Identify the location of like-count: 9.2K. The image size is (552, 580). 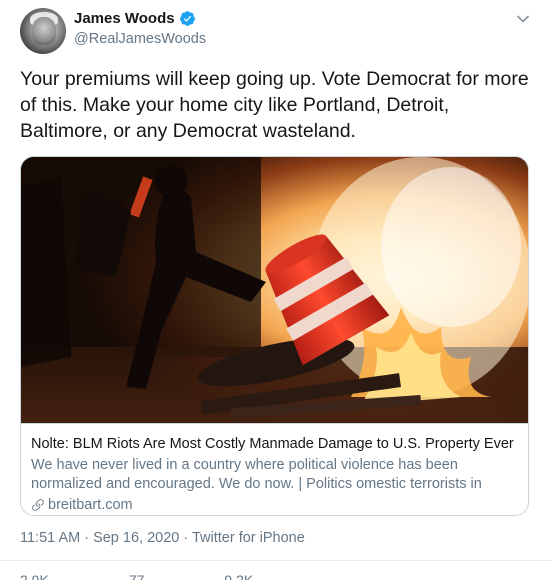
(238, 576).